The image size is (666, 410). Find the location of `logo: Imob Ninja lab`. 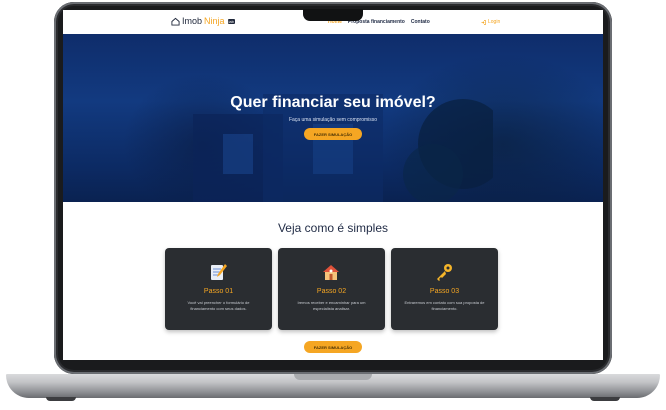

logo: Imob Ninja lab is located at coordinates (203, 21).